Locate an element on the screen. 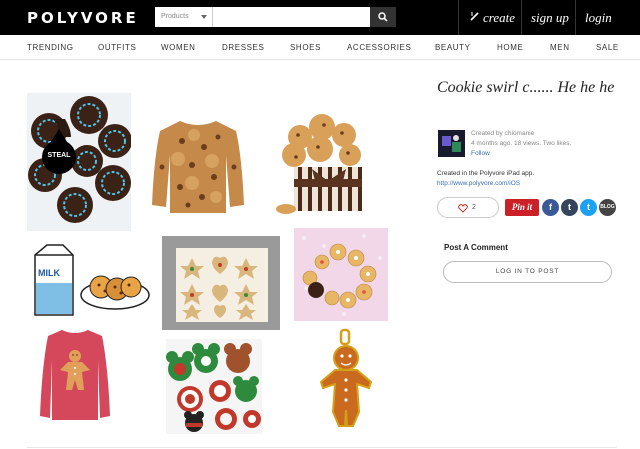  nav-item-women: WOMEN is located at coordinates (178, 47).